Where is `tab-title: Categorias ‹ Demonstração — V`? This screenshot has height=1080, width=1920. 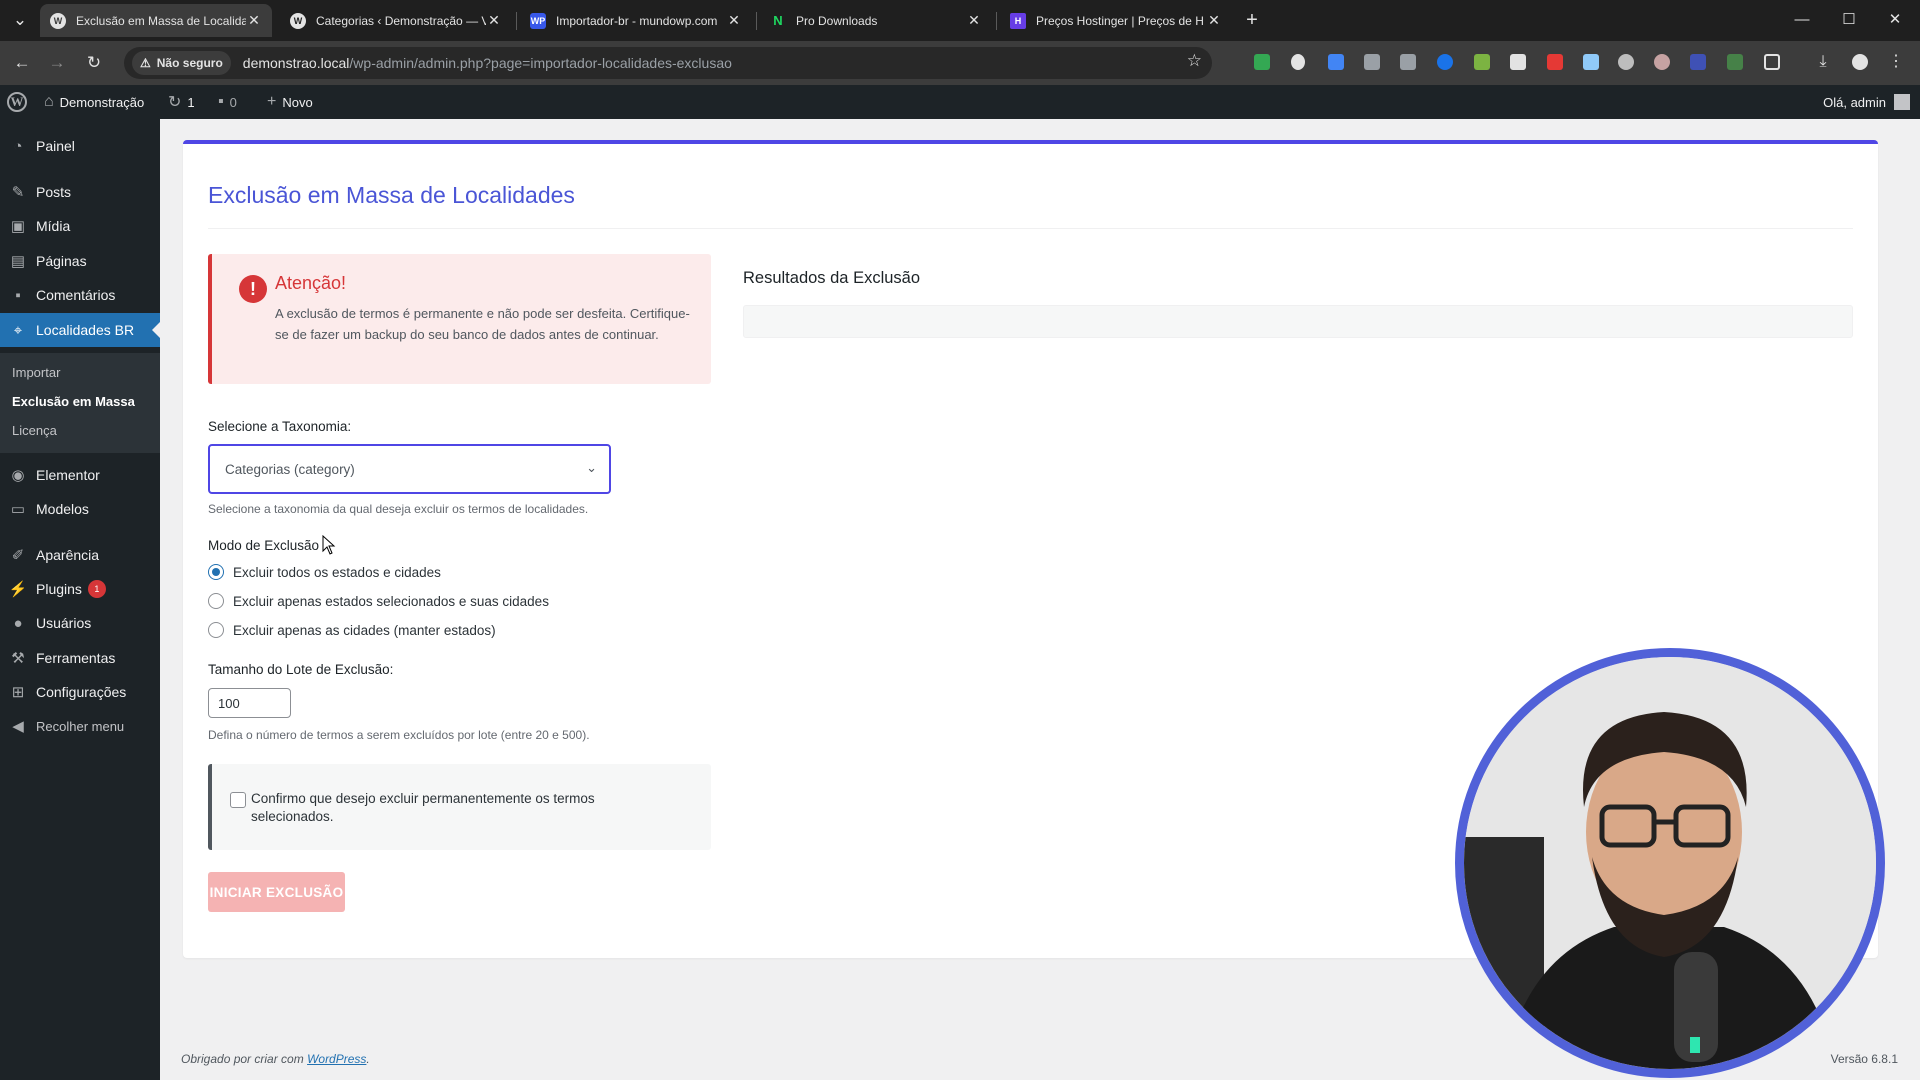
tab-title: Categorias ‹ Demonstração — V is located at coordinates (401, 20).